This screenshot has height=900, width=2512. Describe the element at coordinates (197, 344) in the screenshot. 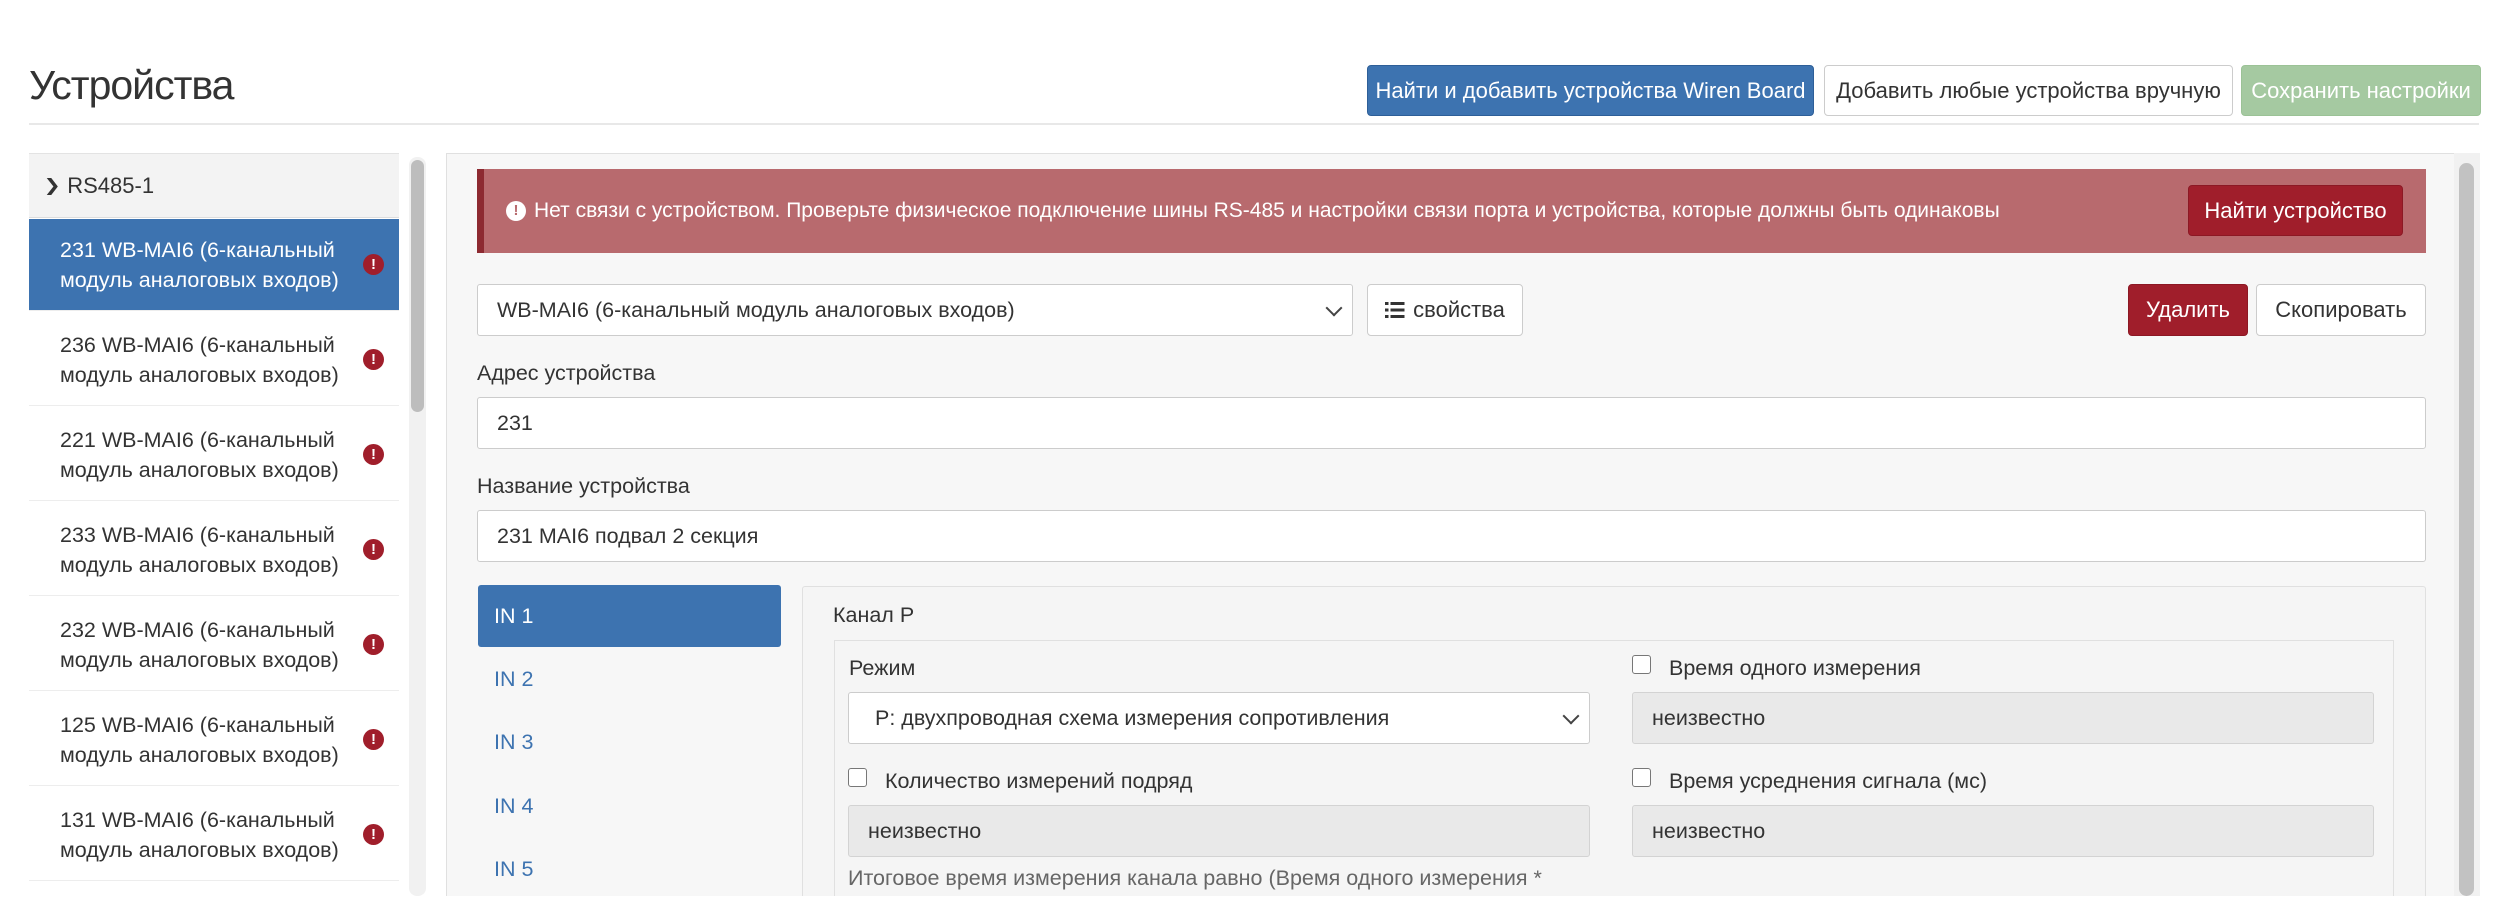

I see `device-item-line1: 236 WB-MAI6 (6-канальный` at that location.